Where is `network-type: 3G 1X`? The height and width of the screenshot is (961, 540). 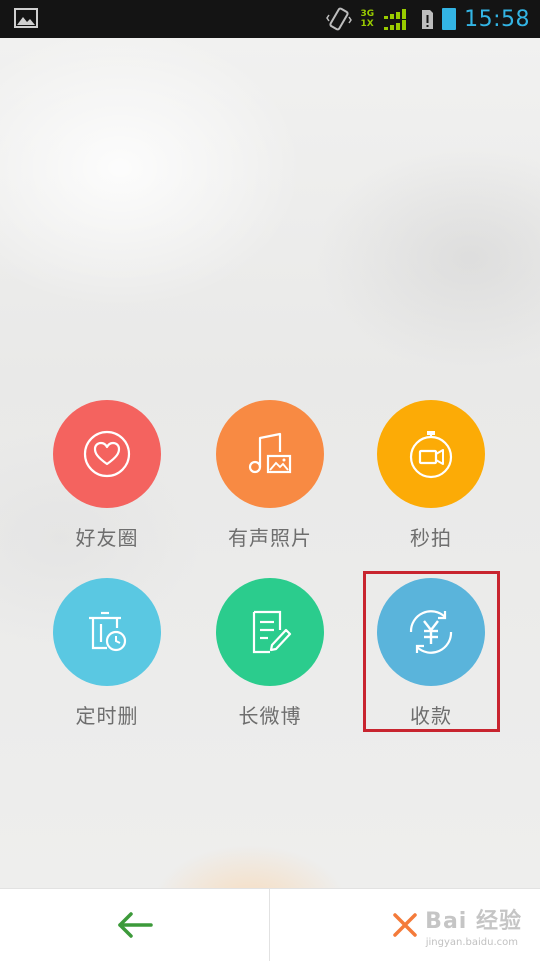 network-type: 3G 1X is located at coordinates (367, 19).